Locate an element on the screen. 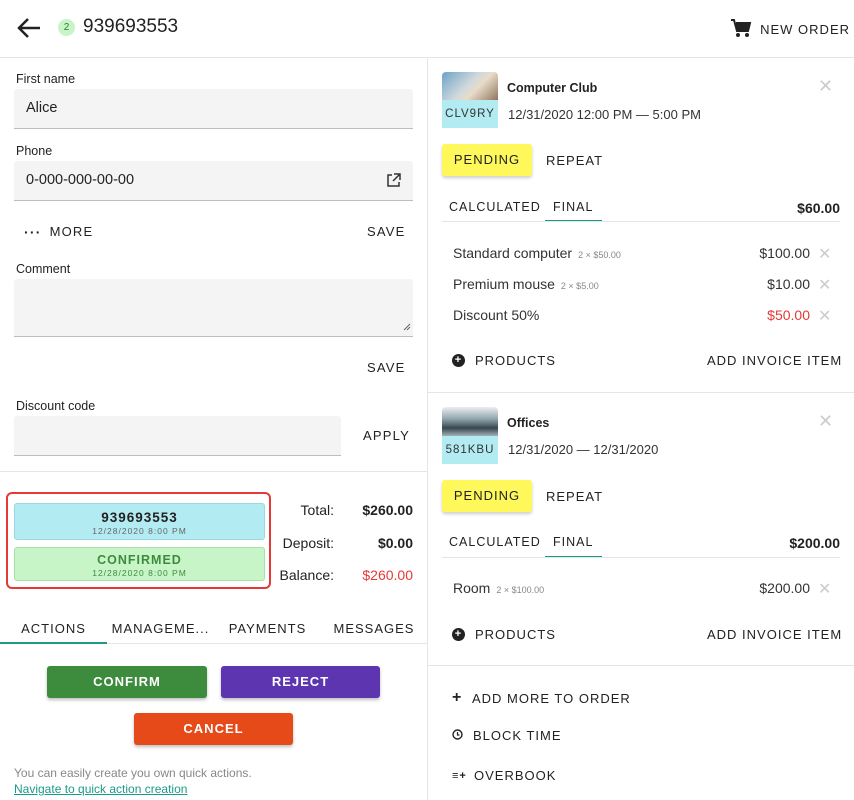 This screenshot has width=854, height=800. first-name-field: Alice is located at coordinates (213, 109).